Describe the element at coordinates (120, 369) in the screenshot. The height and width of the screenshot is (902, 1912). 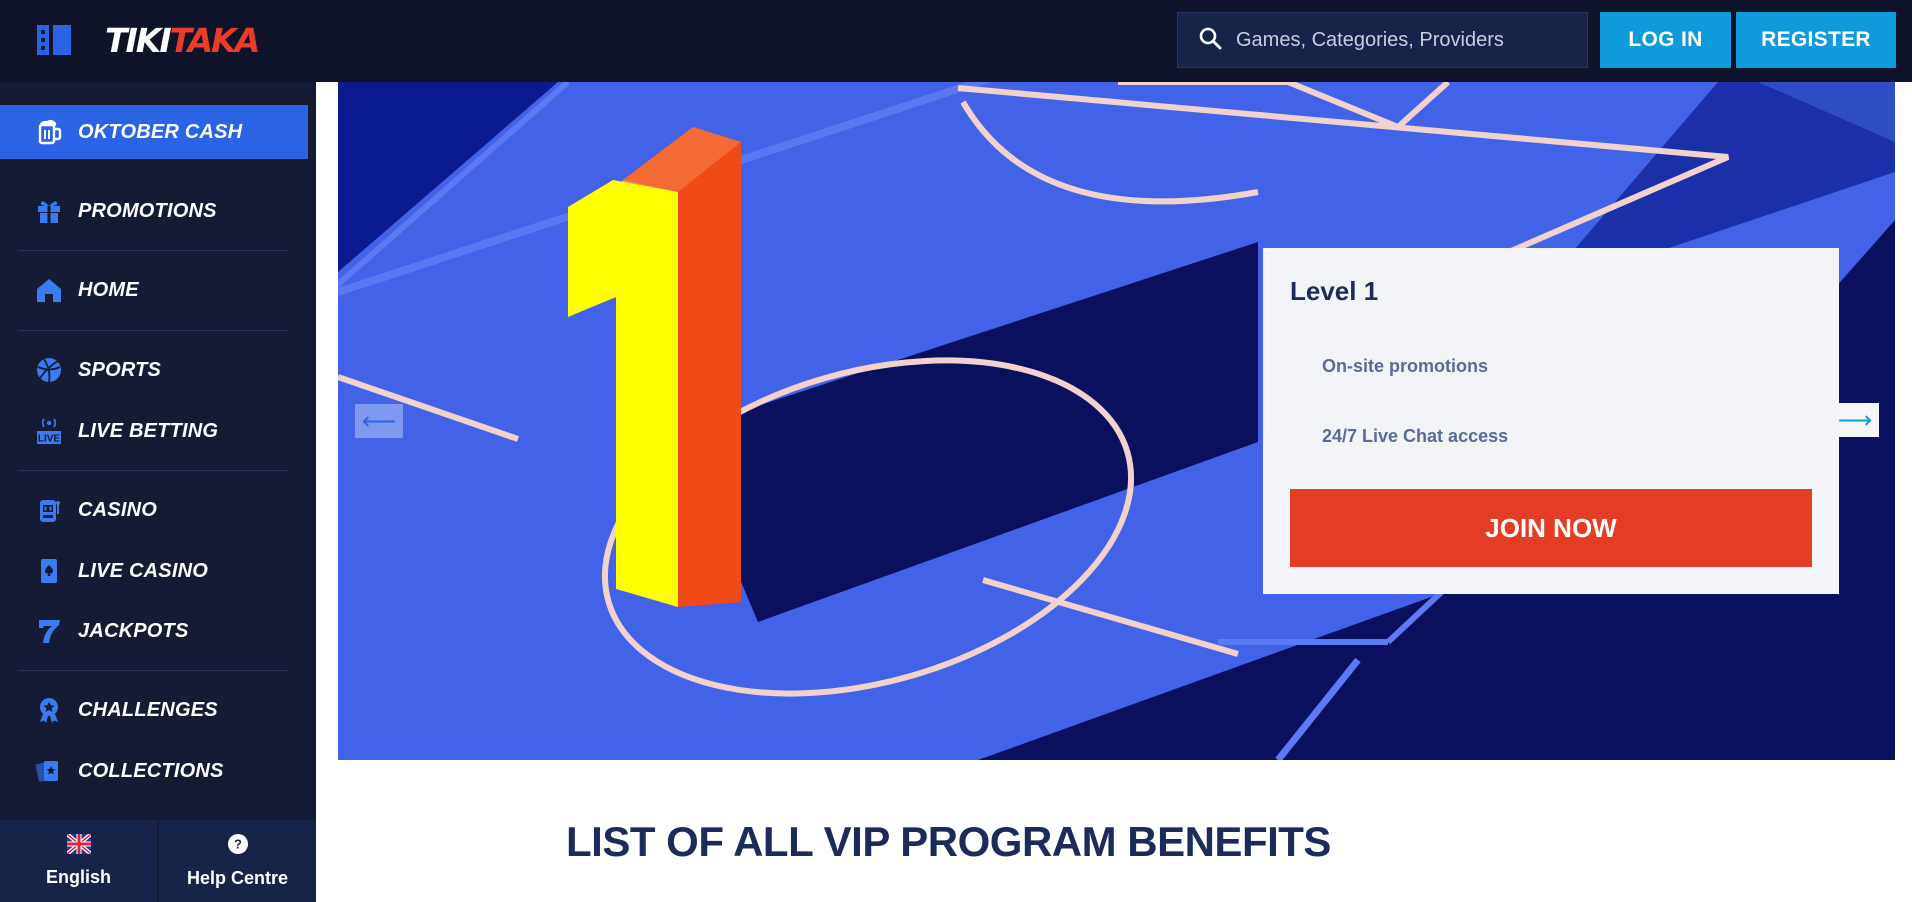
I see `sidebar-item-label: SPORTS` at that location.